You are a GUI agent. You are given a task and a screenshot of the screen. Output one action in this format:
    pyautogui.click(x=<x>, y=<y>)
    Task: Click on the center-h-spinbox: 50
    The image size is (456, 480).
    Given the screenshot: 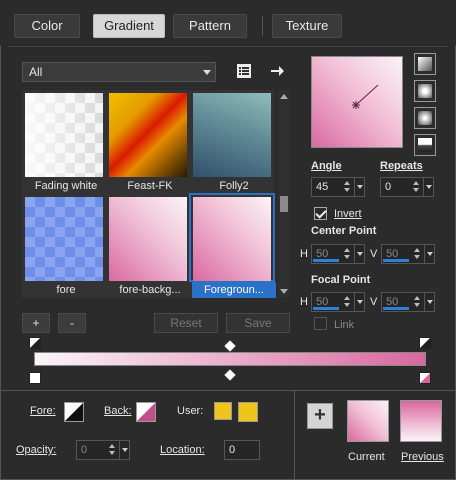 What is the action you would take?
    pyautogui.click(x=338, y=254)
    